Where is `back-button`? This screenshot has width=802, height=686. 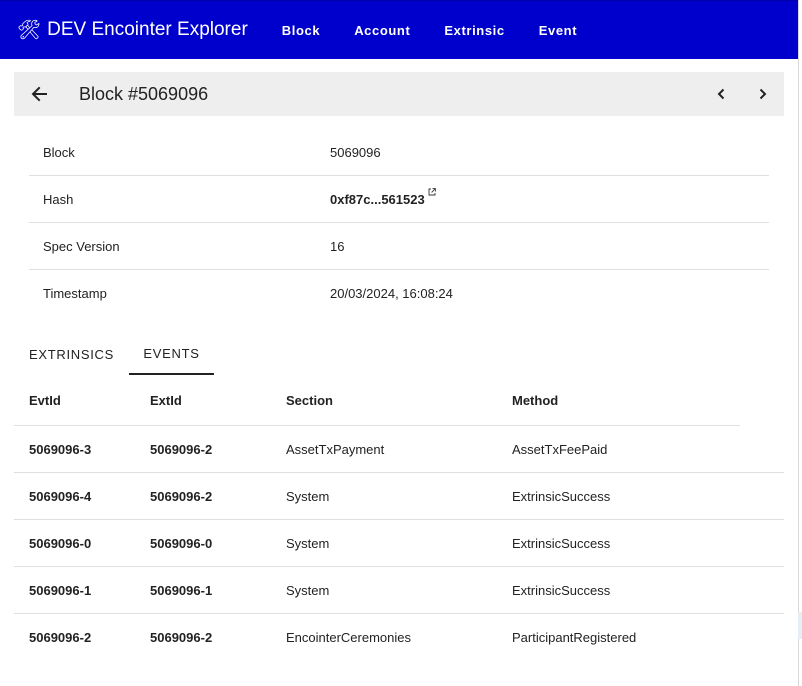
back-button is located at coordinates (39, 94).